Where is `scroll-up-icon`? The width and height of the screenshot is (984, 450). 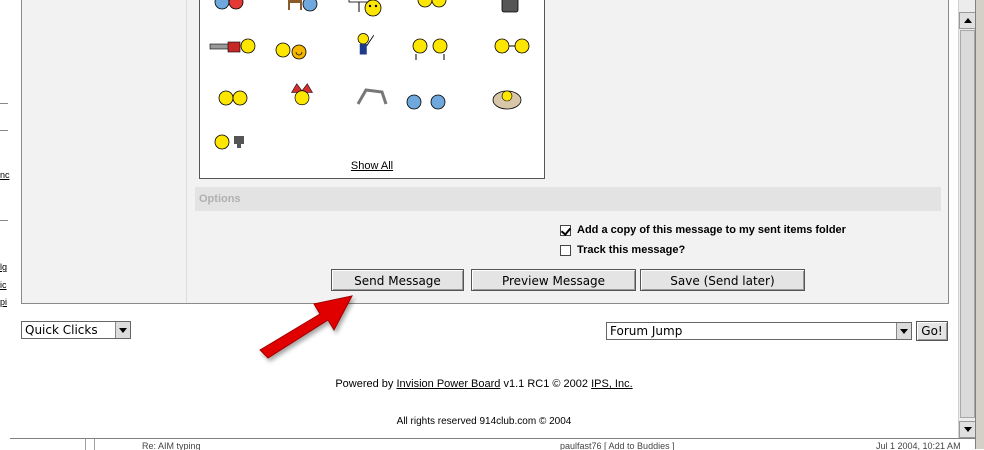
scroll-up-icon is located at coordinates (967, 20).